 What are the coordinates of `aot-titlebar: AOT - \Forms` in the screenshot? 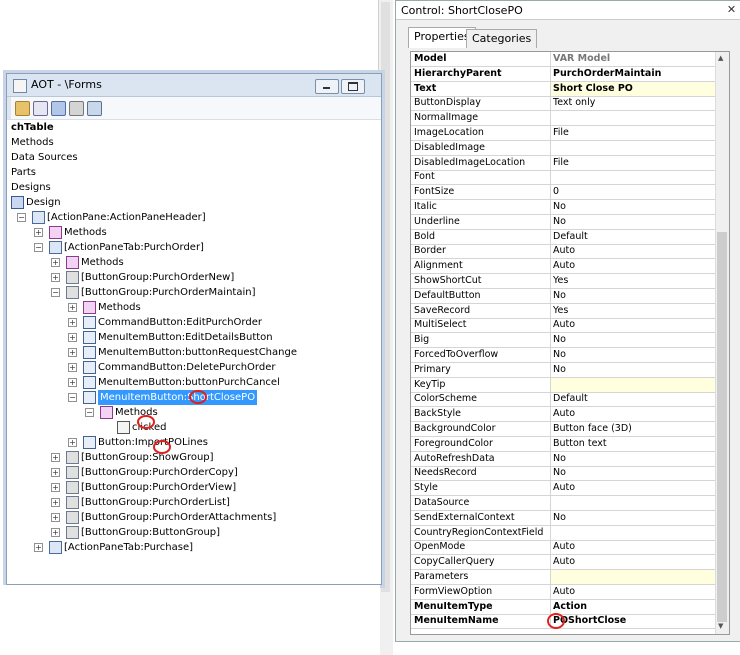 It's located at (194, 85).